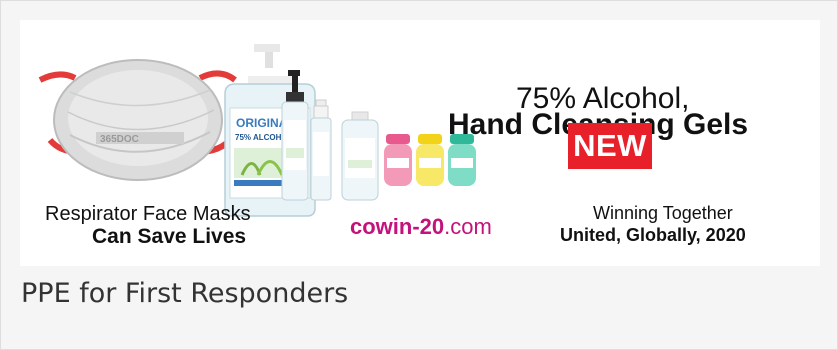 The width and height of the screenshot is (838, 350). Describe the element at coordinates (119, 139) in the screenshot. I see `mask-brand-text: 365DOC` at that location.